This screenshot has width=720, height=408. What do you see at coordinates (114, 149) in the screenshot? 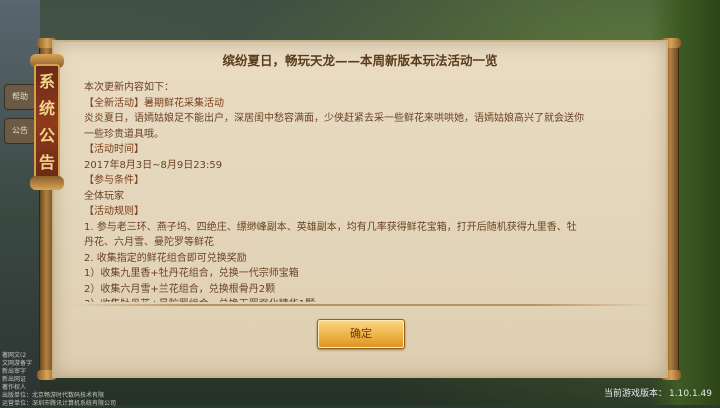
I see `content-line: 【活动时间】` at bounding box center [114, 149].